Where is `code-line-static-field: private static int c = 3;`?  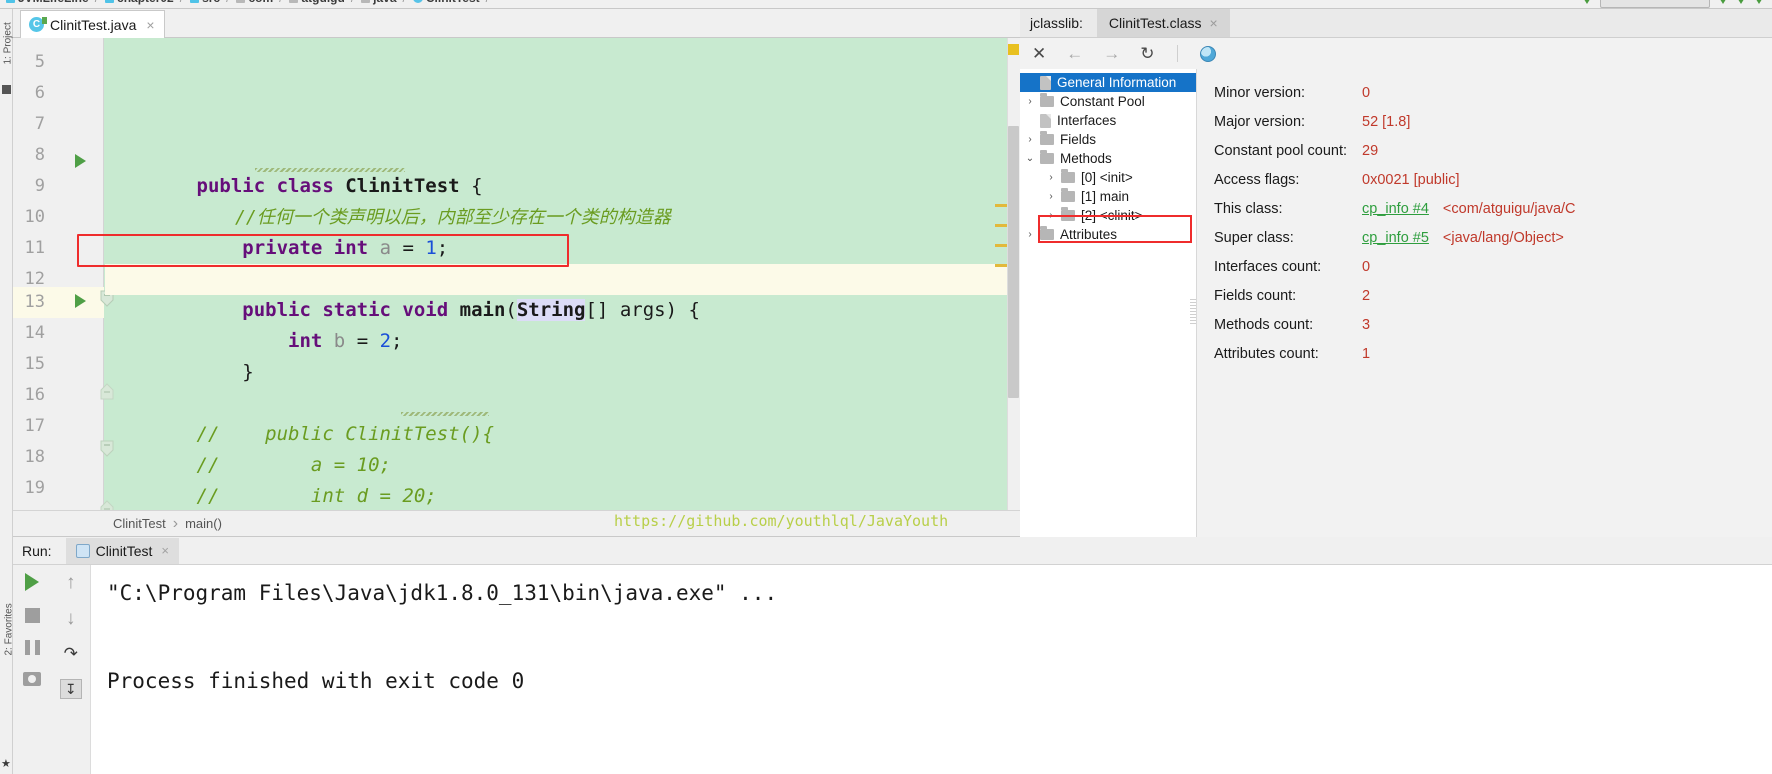 code-line-static-field: private static int c = 3; is located at coordinates (562, 261).